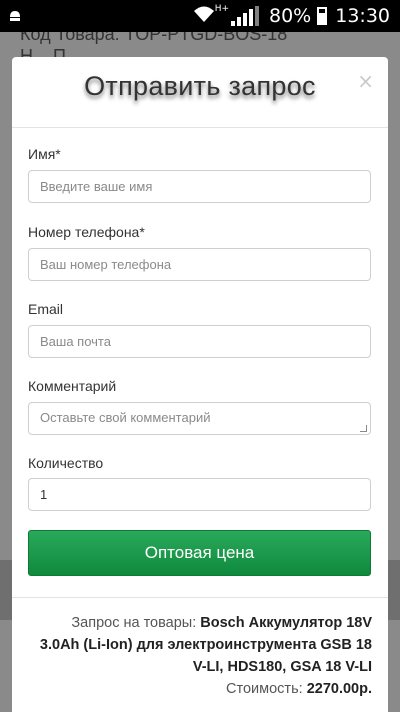 The height and width of the screenshot is (712, 400). I want to click on status-bar: H+ 80% 13:30, so click(200, 16).